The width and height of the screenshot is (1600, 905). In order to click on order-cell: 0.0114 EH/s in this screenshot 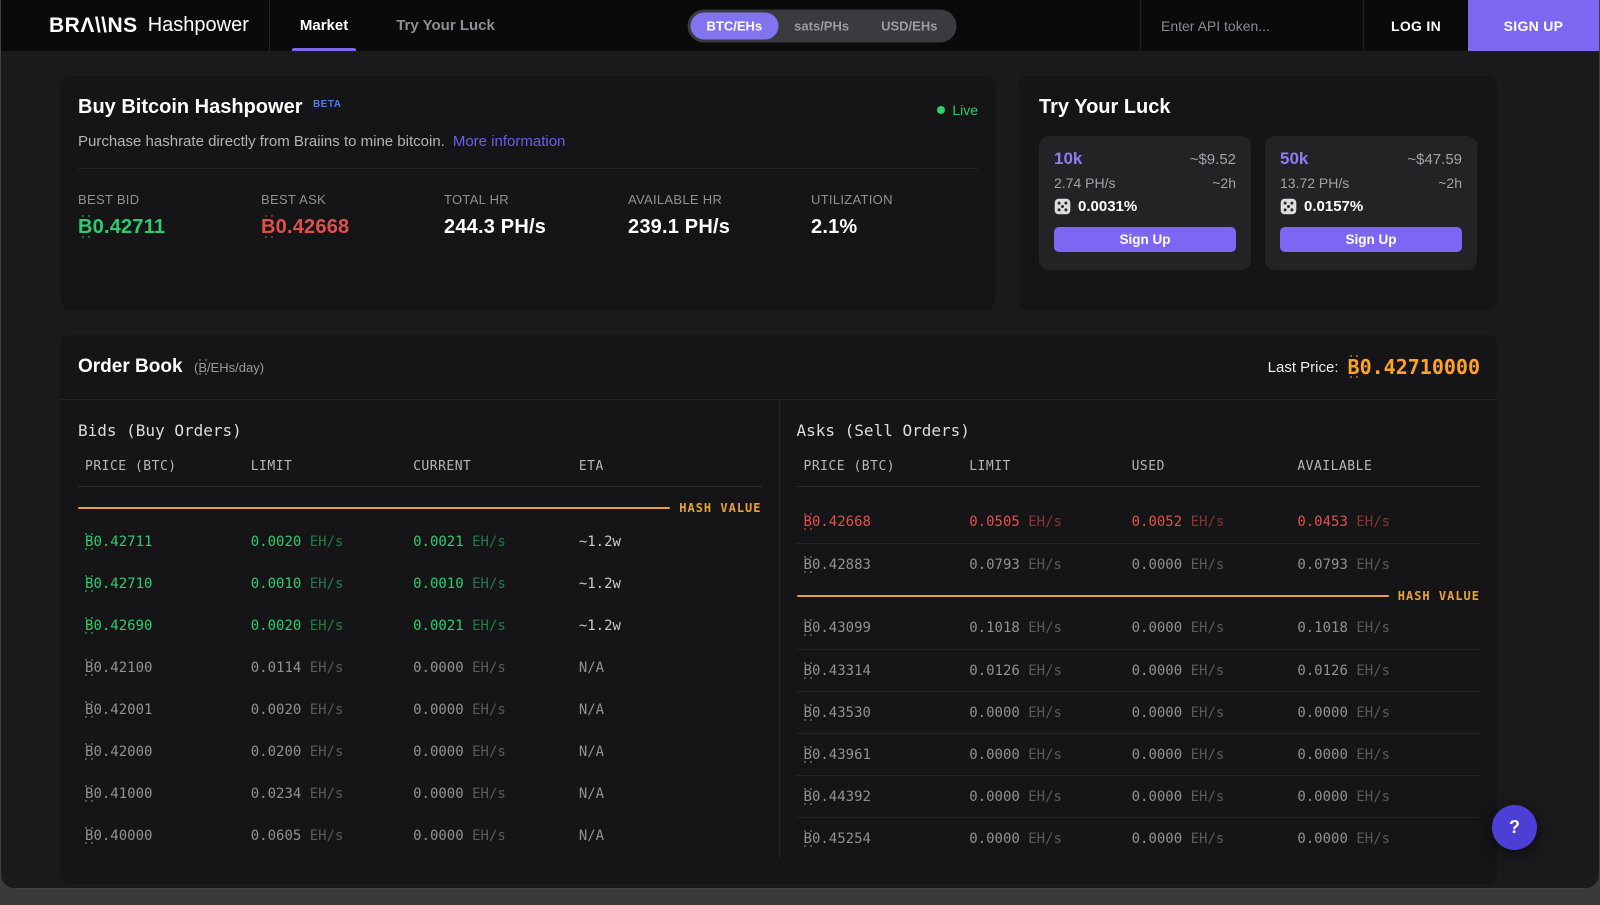, I will do `click(297, 668)`.